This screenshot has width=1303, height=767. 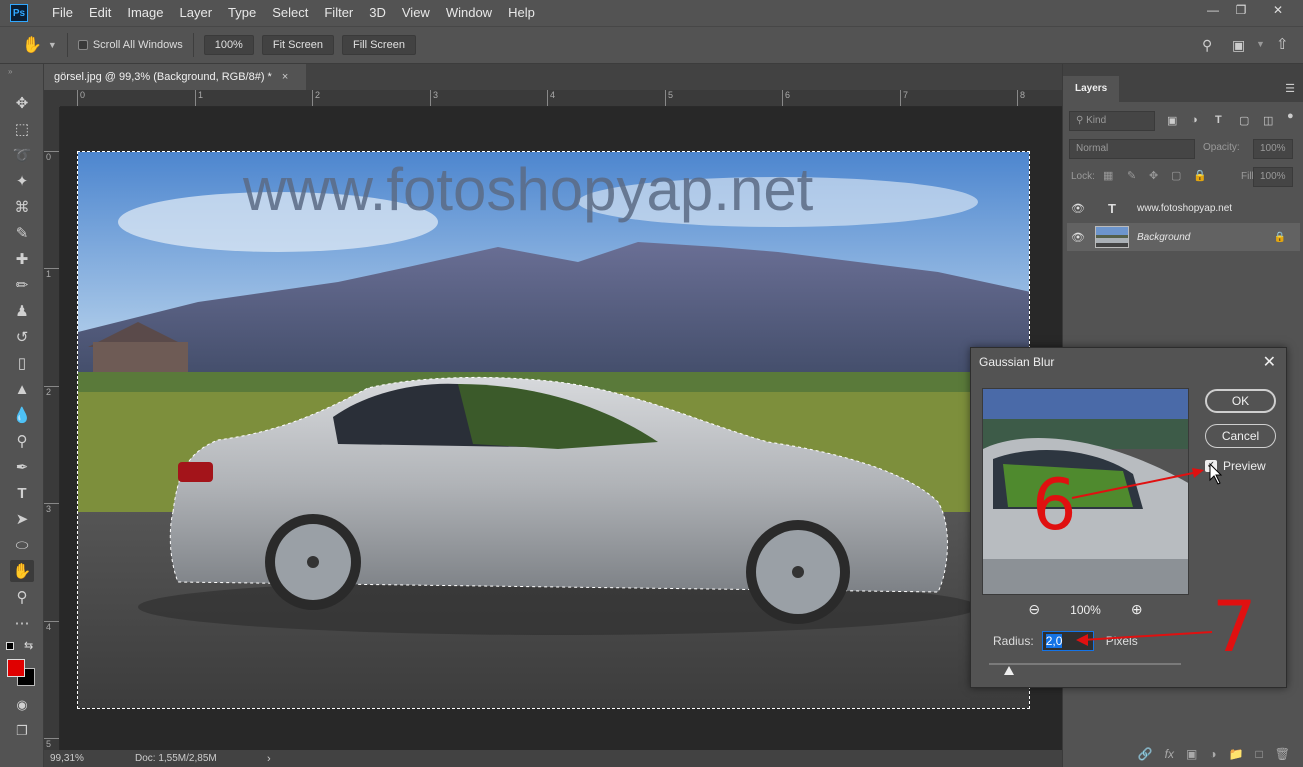 What do you see at coordinates (22, 311) in the screenshot?
I see `clone-stamp-tool-icon: ♟` at bounding box center [22, 311].